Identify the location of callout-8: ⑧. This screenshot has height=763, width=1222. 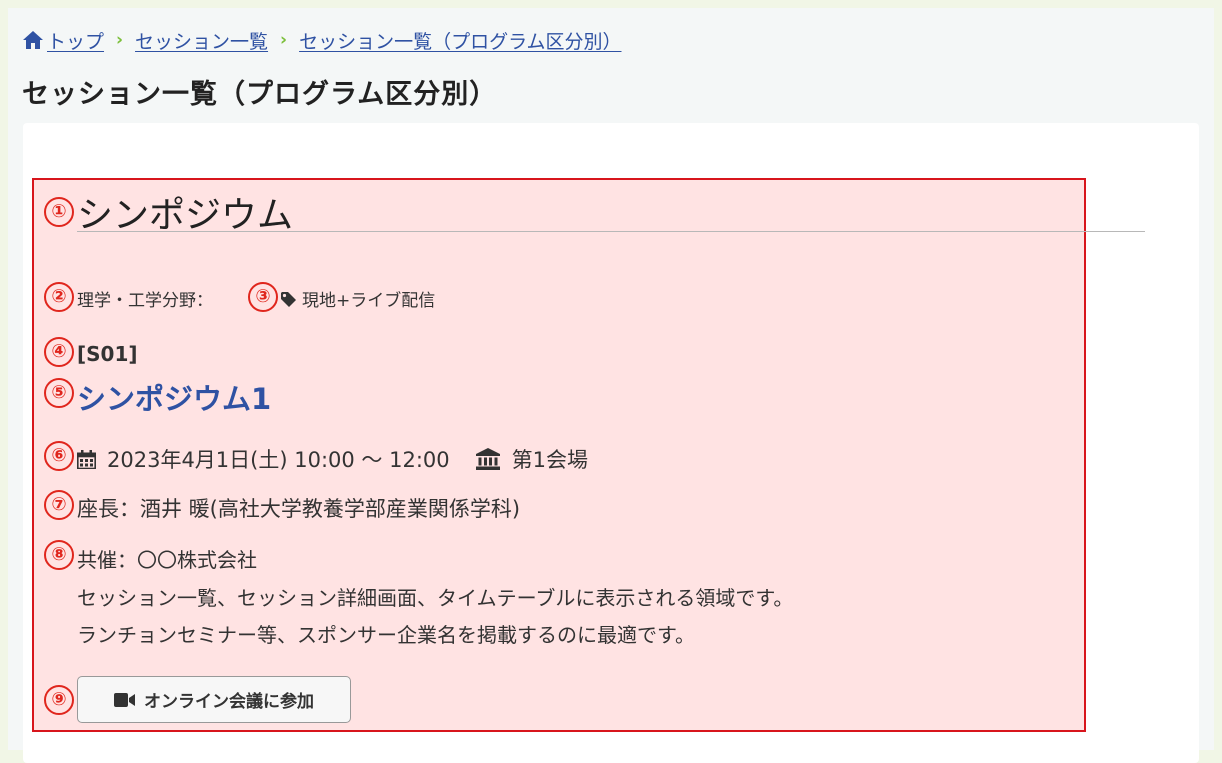
(59, 555).